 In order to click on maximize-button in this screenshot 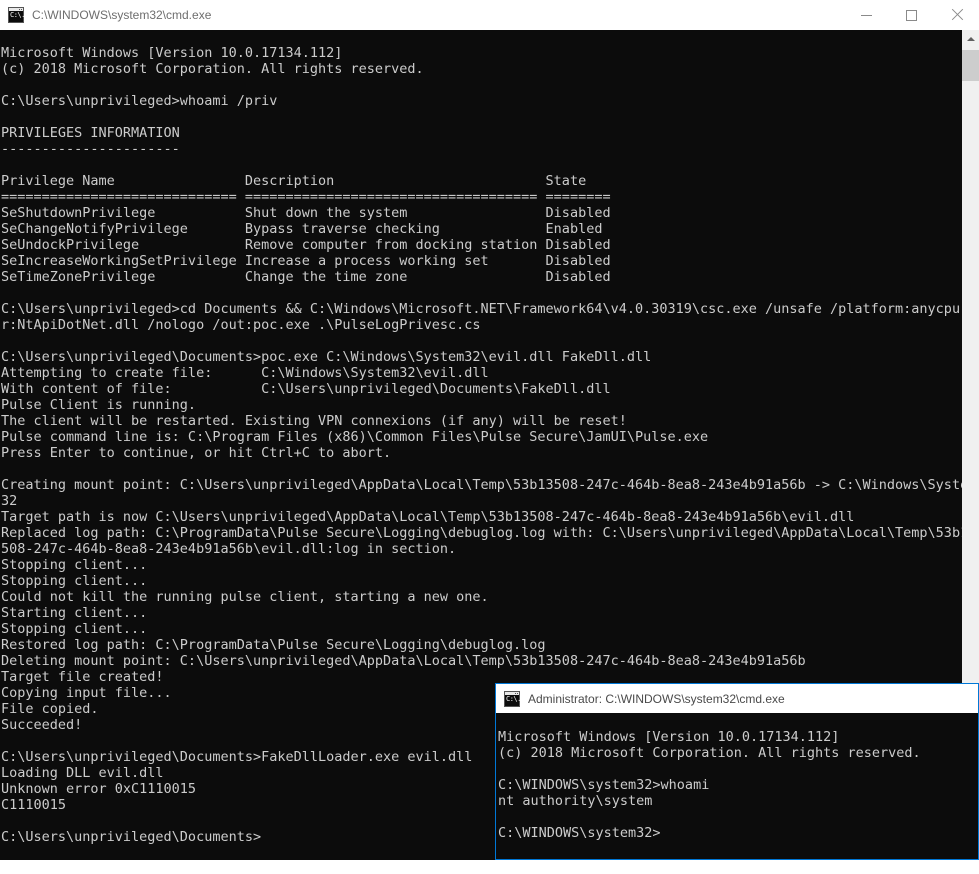, I will do `click(911, 15)`.